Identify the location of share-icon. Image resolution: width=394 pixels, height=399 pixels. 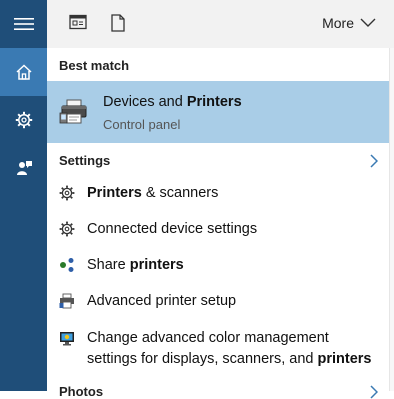
(67, 265).